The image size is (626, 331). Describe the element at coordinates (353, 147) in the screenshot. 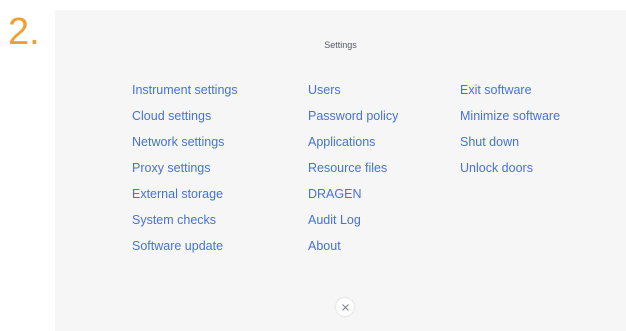

I see `menu-item-applications: Applications` at that location.